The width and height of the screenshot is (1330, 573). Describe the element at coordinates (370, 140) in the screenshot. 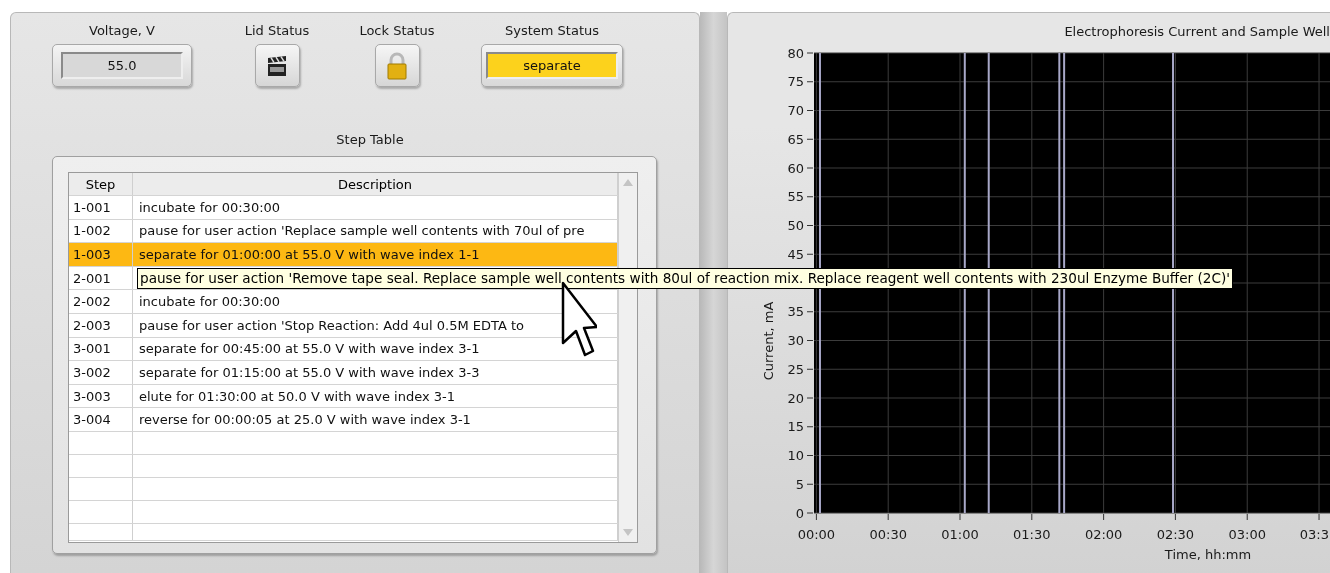

I see `step-table-title: Step Table` at that location.